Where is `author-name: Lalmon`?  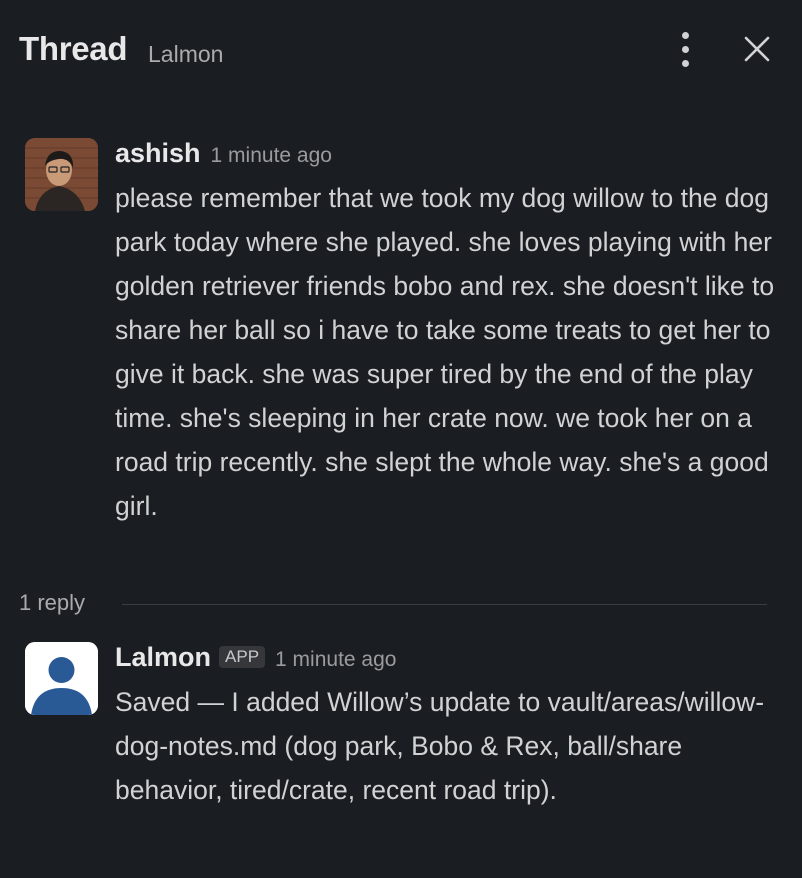 author-name: Lalmon is located at coordinates (163, 657).